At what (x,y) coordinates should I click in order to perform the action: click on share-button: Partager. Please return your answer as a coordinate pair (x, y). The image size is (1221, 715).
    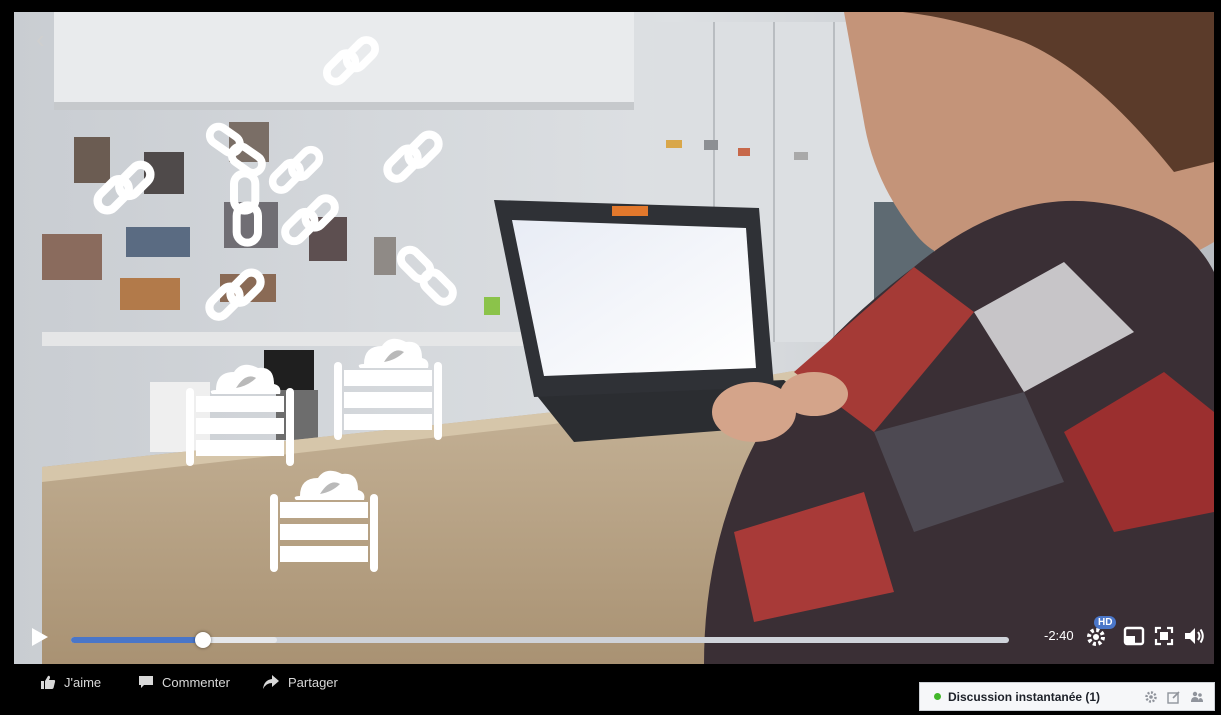
    Looking at the image, I should click on (300, 682).